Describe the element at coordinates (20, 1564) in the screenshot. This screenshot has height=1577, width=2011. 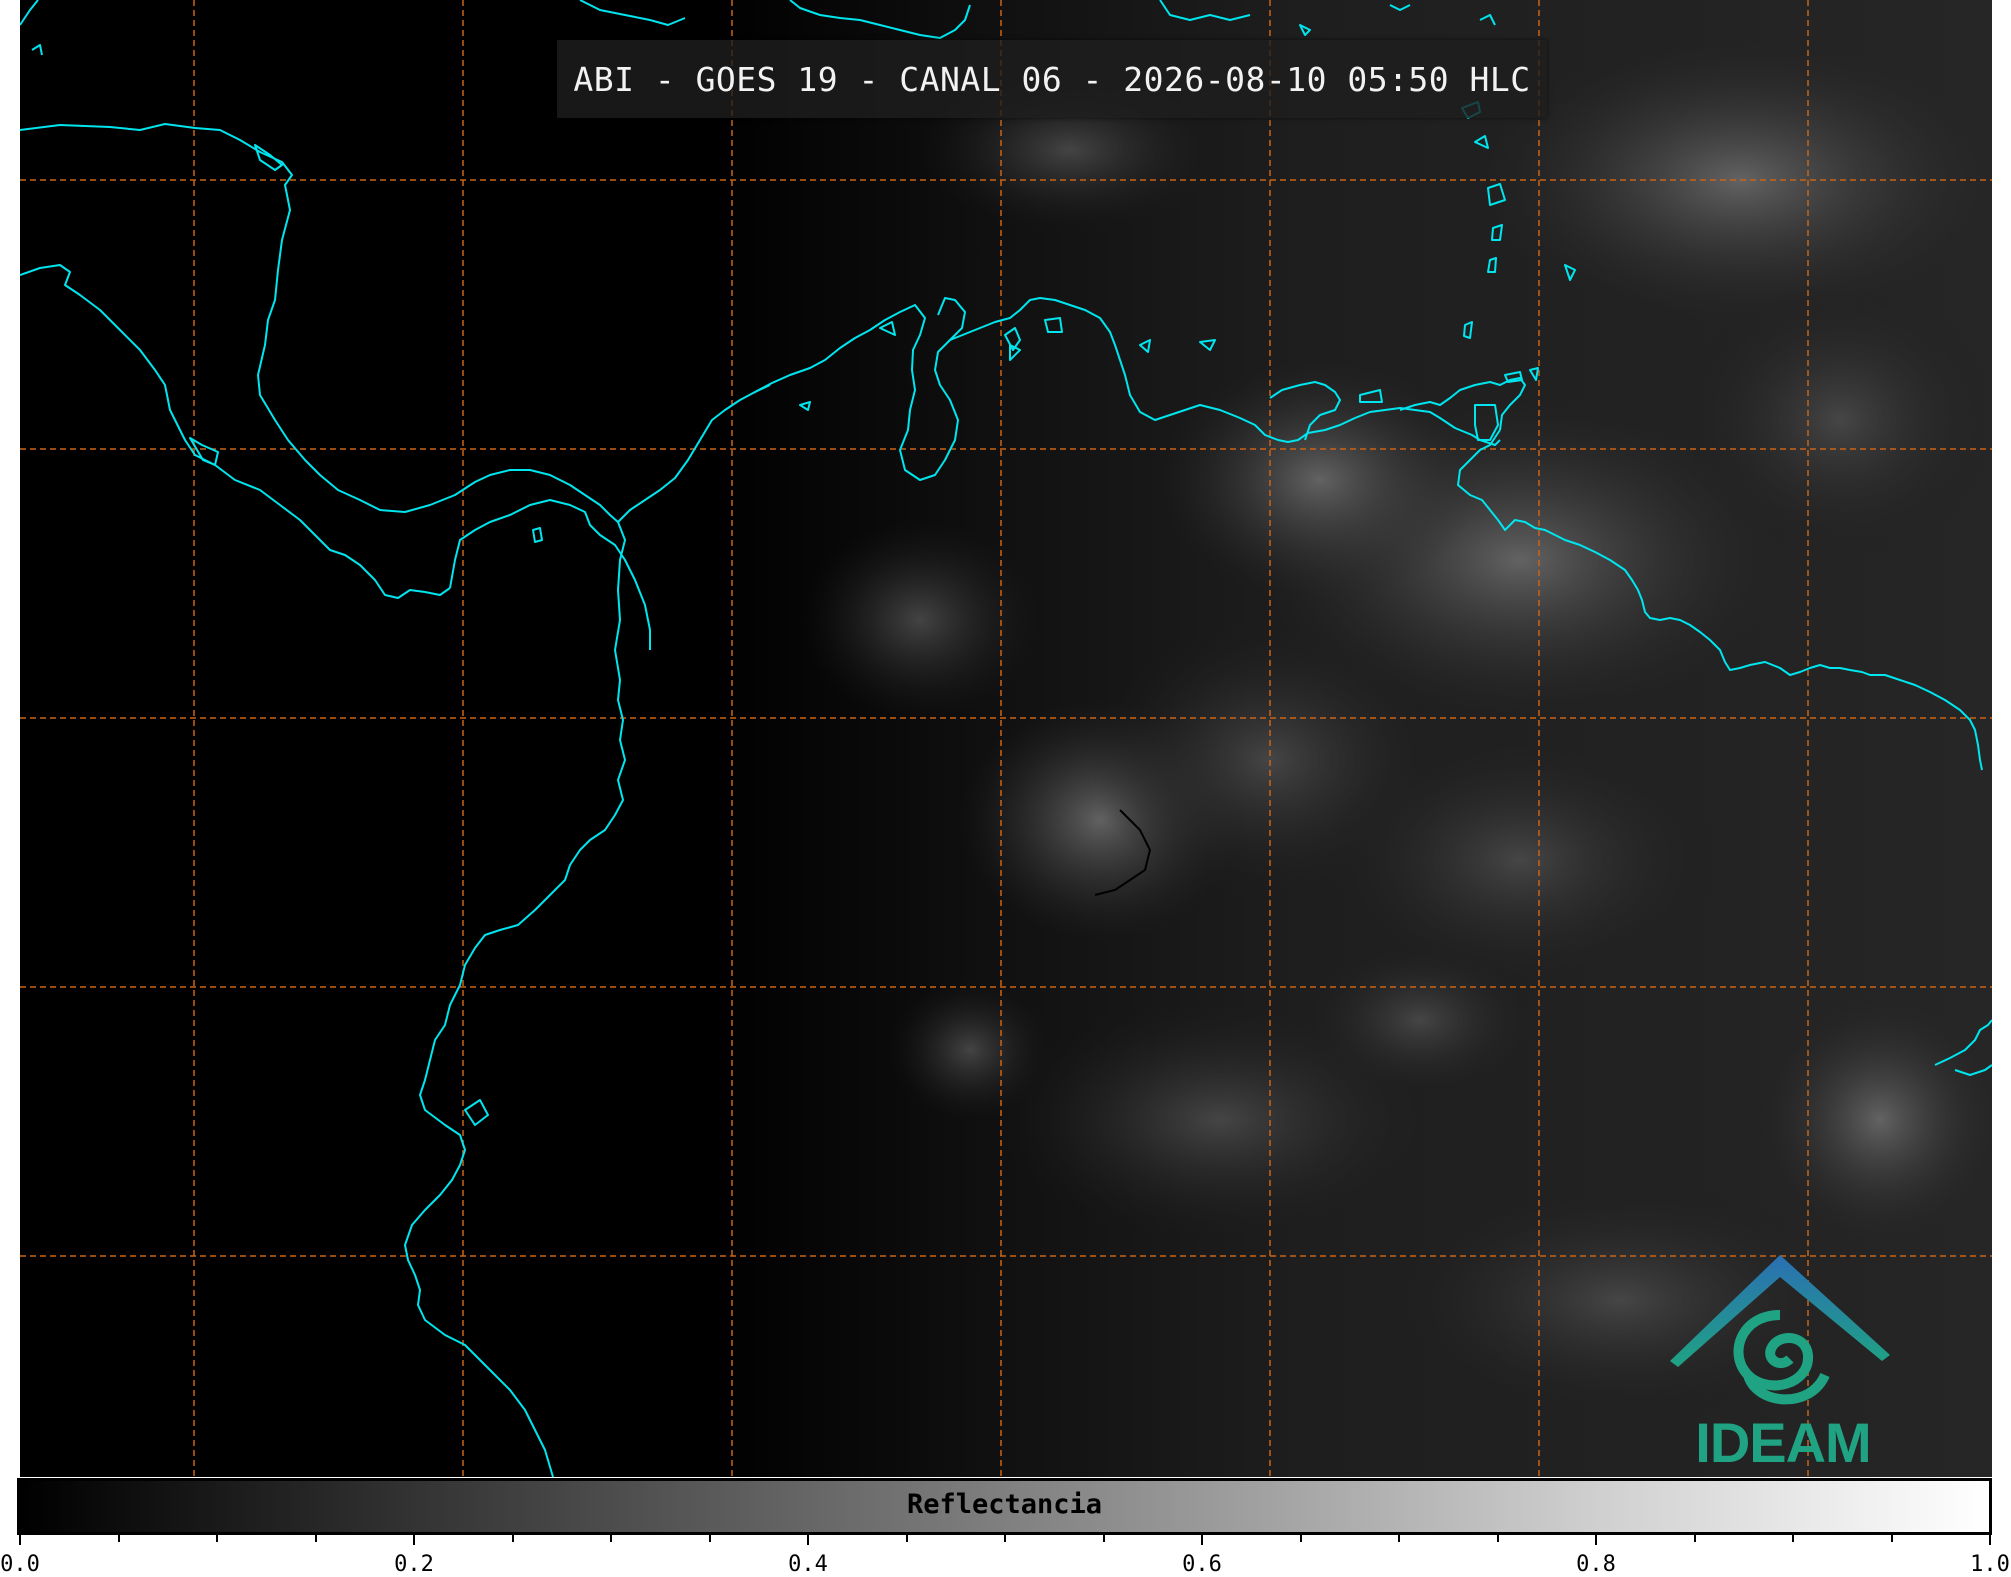
I see `colorbar-tick-label: 0.0` at that location.